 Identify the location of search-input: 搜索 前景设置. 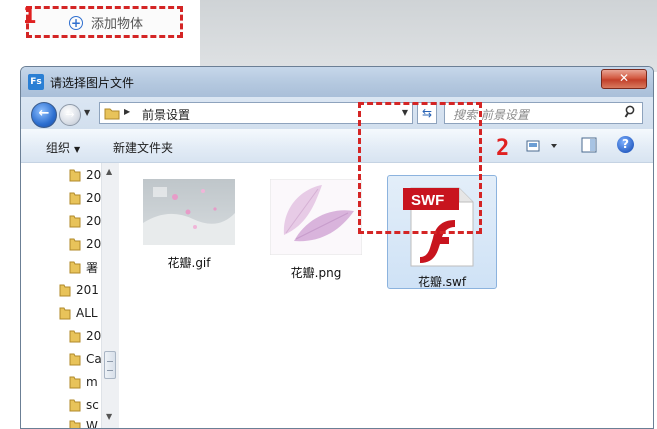
(543, 113).